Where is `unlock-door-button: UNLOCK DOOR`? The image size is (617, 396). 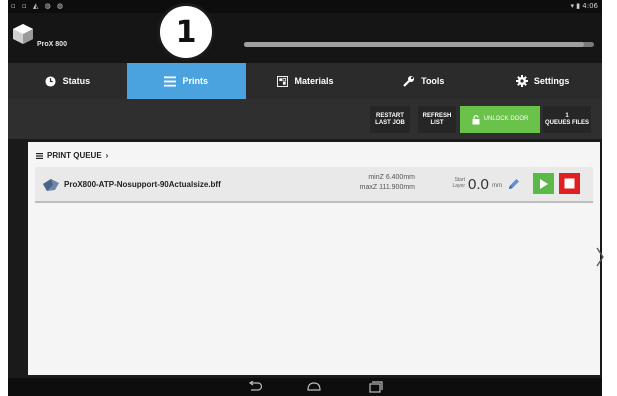
unlock-door-button: UNLOCK DOOR is located at coordinates (500, 119).